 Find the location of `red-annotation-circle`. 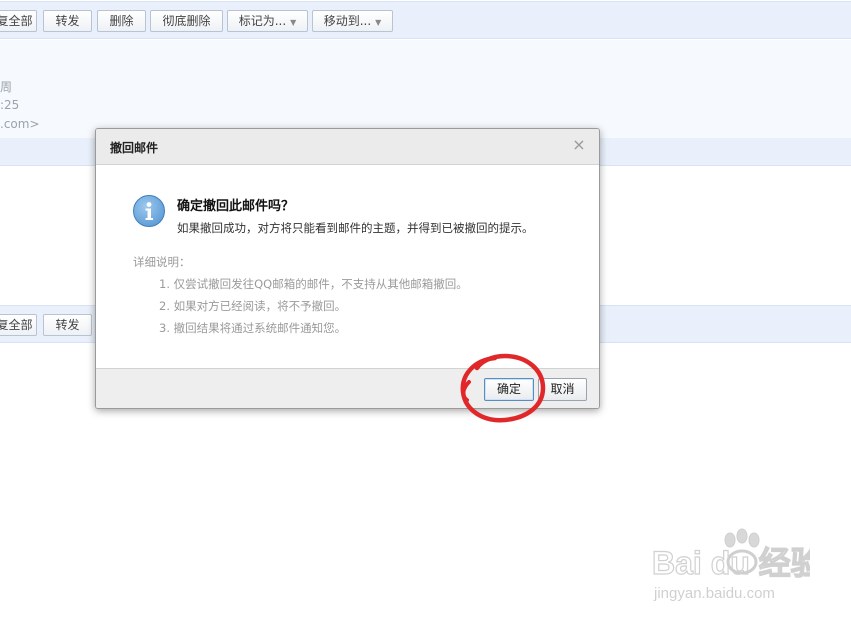

red-annotation-circle is located at coordinates (503, 388).